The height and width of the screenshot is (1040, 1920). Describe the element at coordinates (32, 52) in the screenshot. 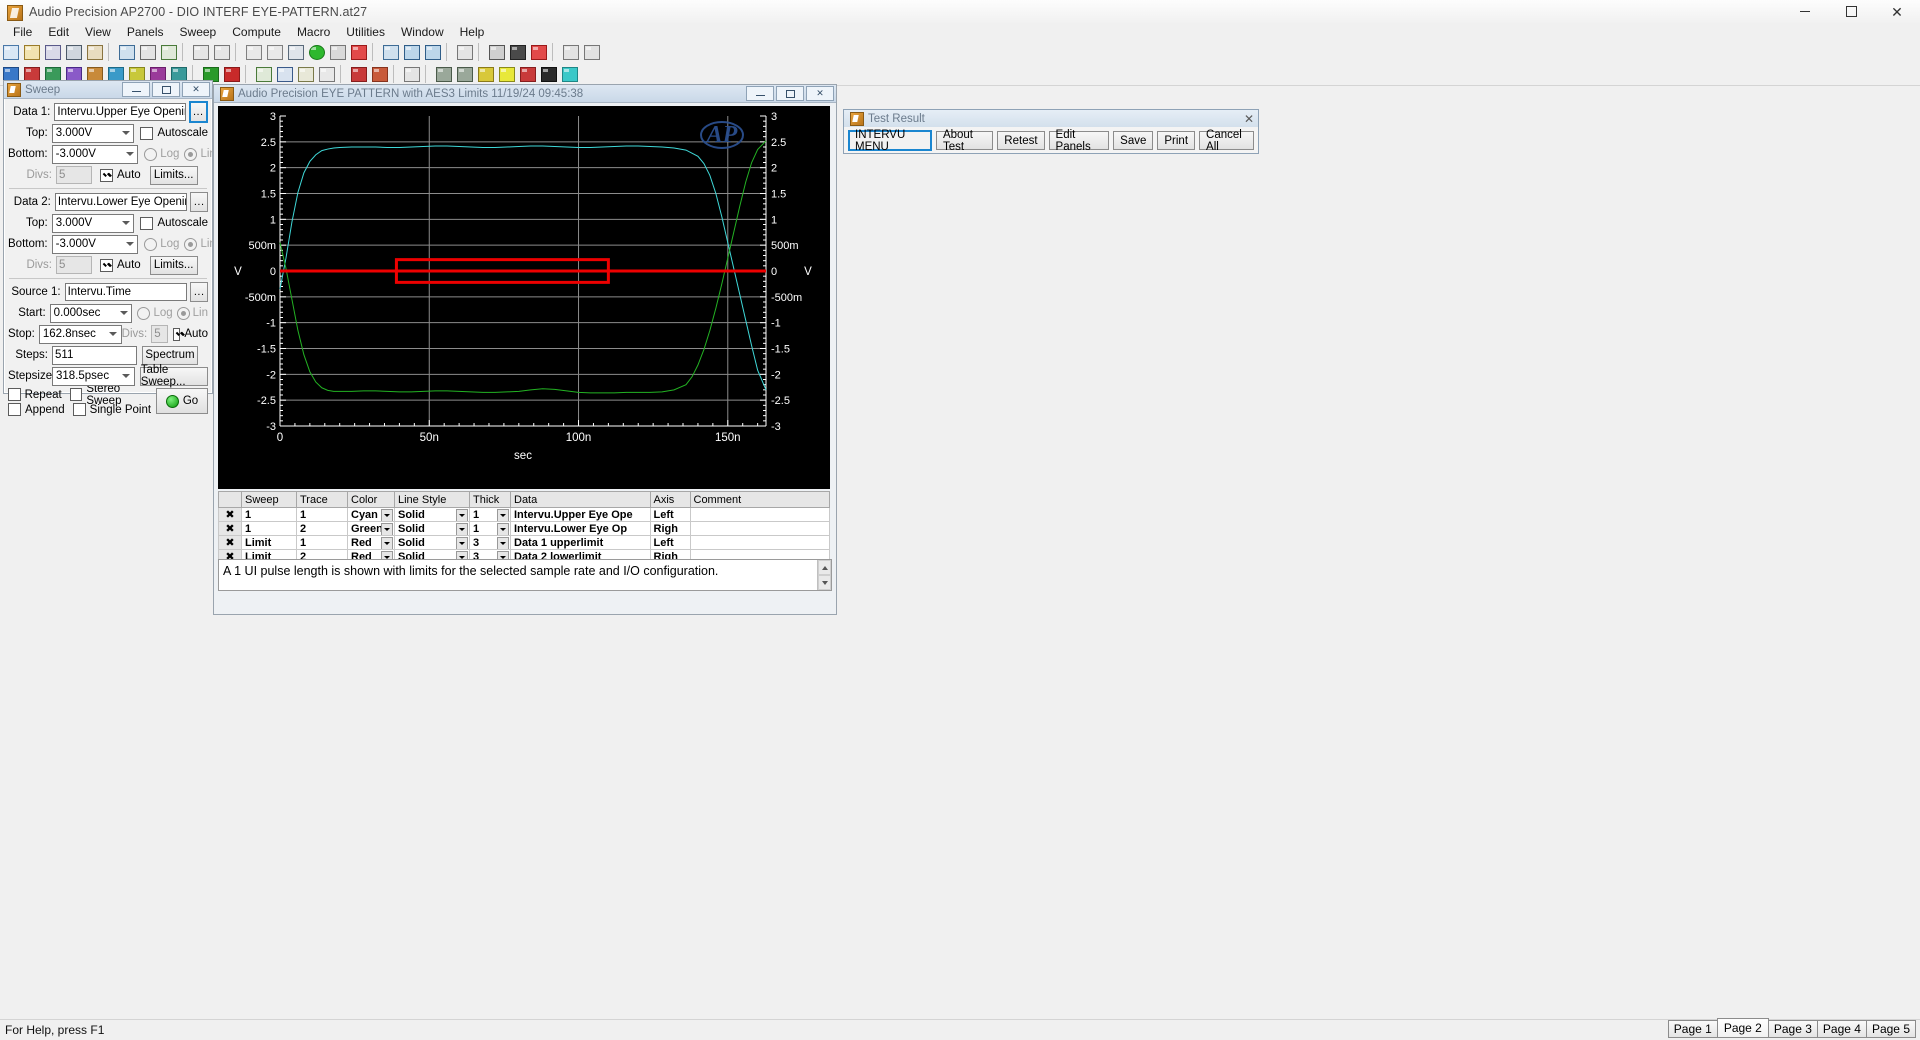

I see `toolbar-open-button` at that location.